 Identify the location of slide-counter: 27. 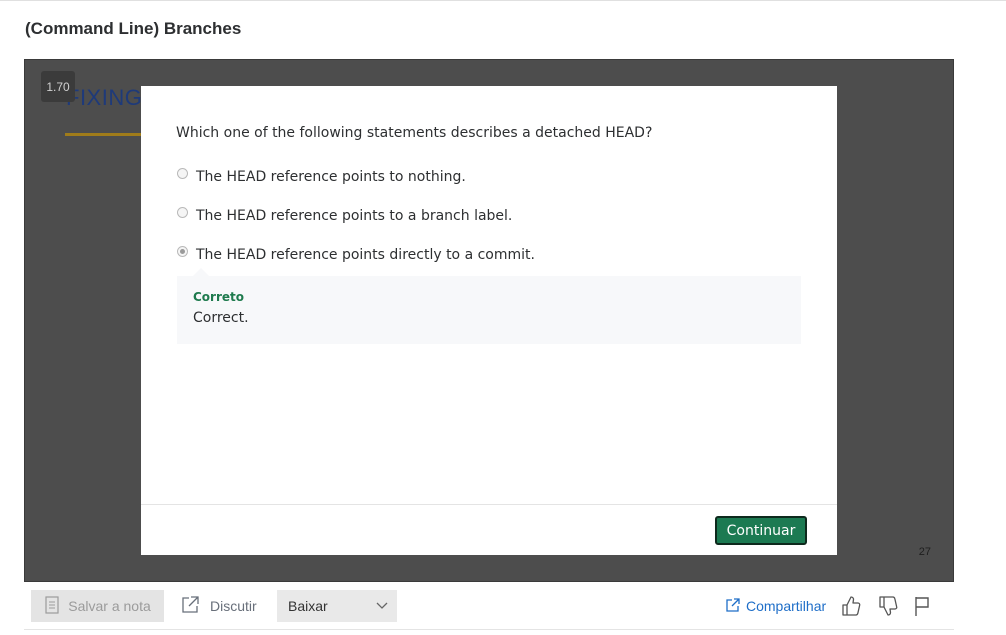
(924, 552).